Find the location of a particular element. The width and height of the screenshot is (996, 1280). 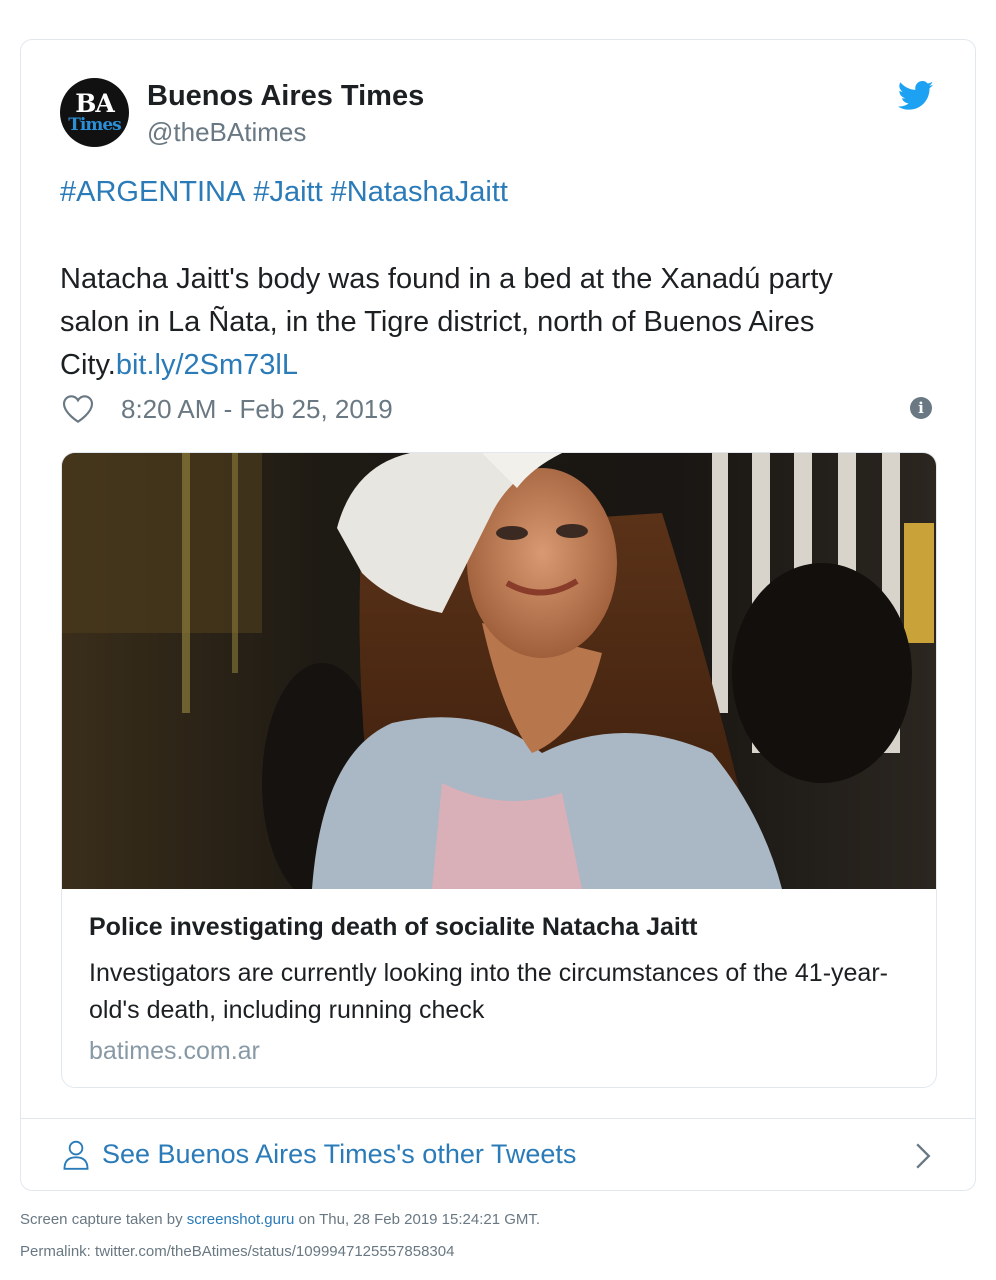

info-icon: i is located at coordinates (921, 408).